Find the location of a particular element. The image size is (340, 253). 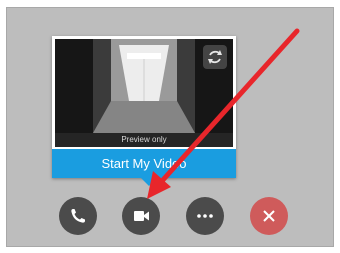

video-button is located at coordinates (141, 216).